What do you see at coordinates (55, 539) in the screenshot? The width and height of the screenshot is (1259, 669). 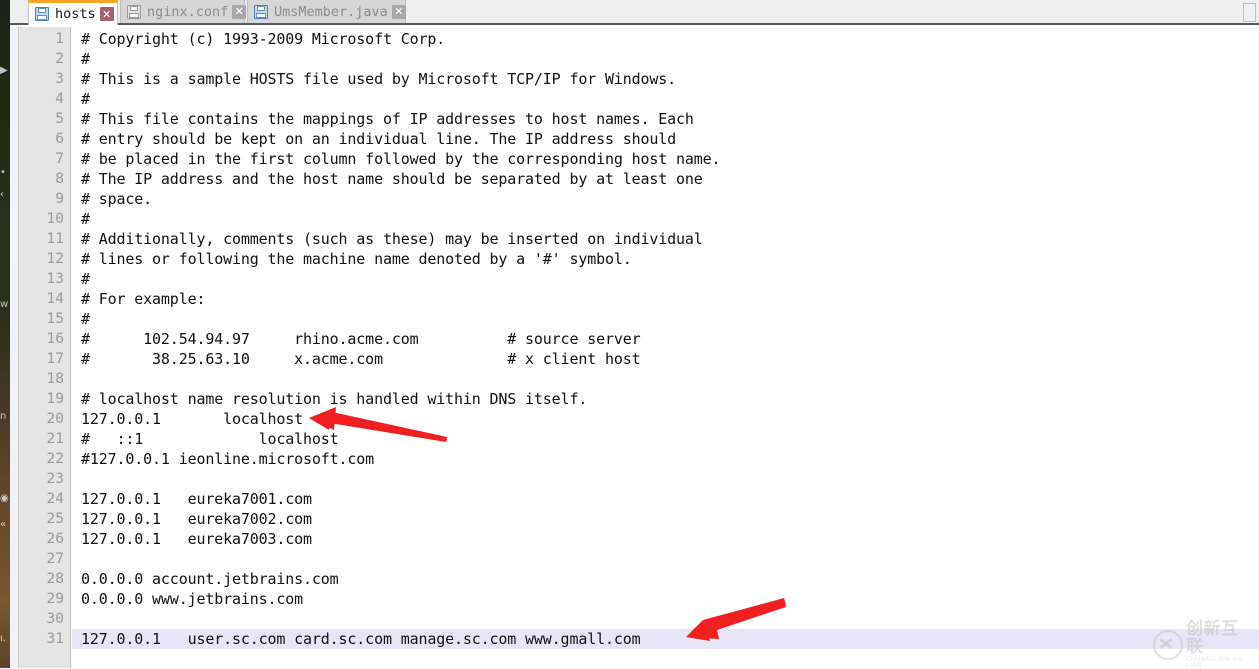 I see `line-number: 26` at bounding box center [55, 539].